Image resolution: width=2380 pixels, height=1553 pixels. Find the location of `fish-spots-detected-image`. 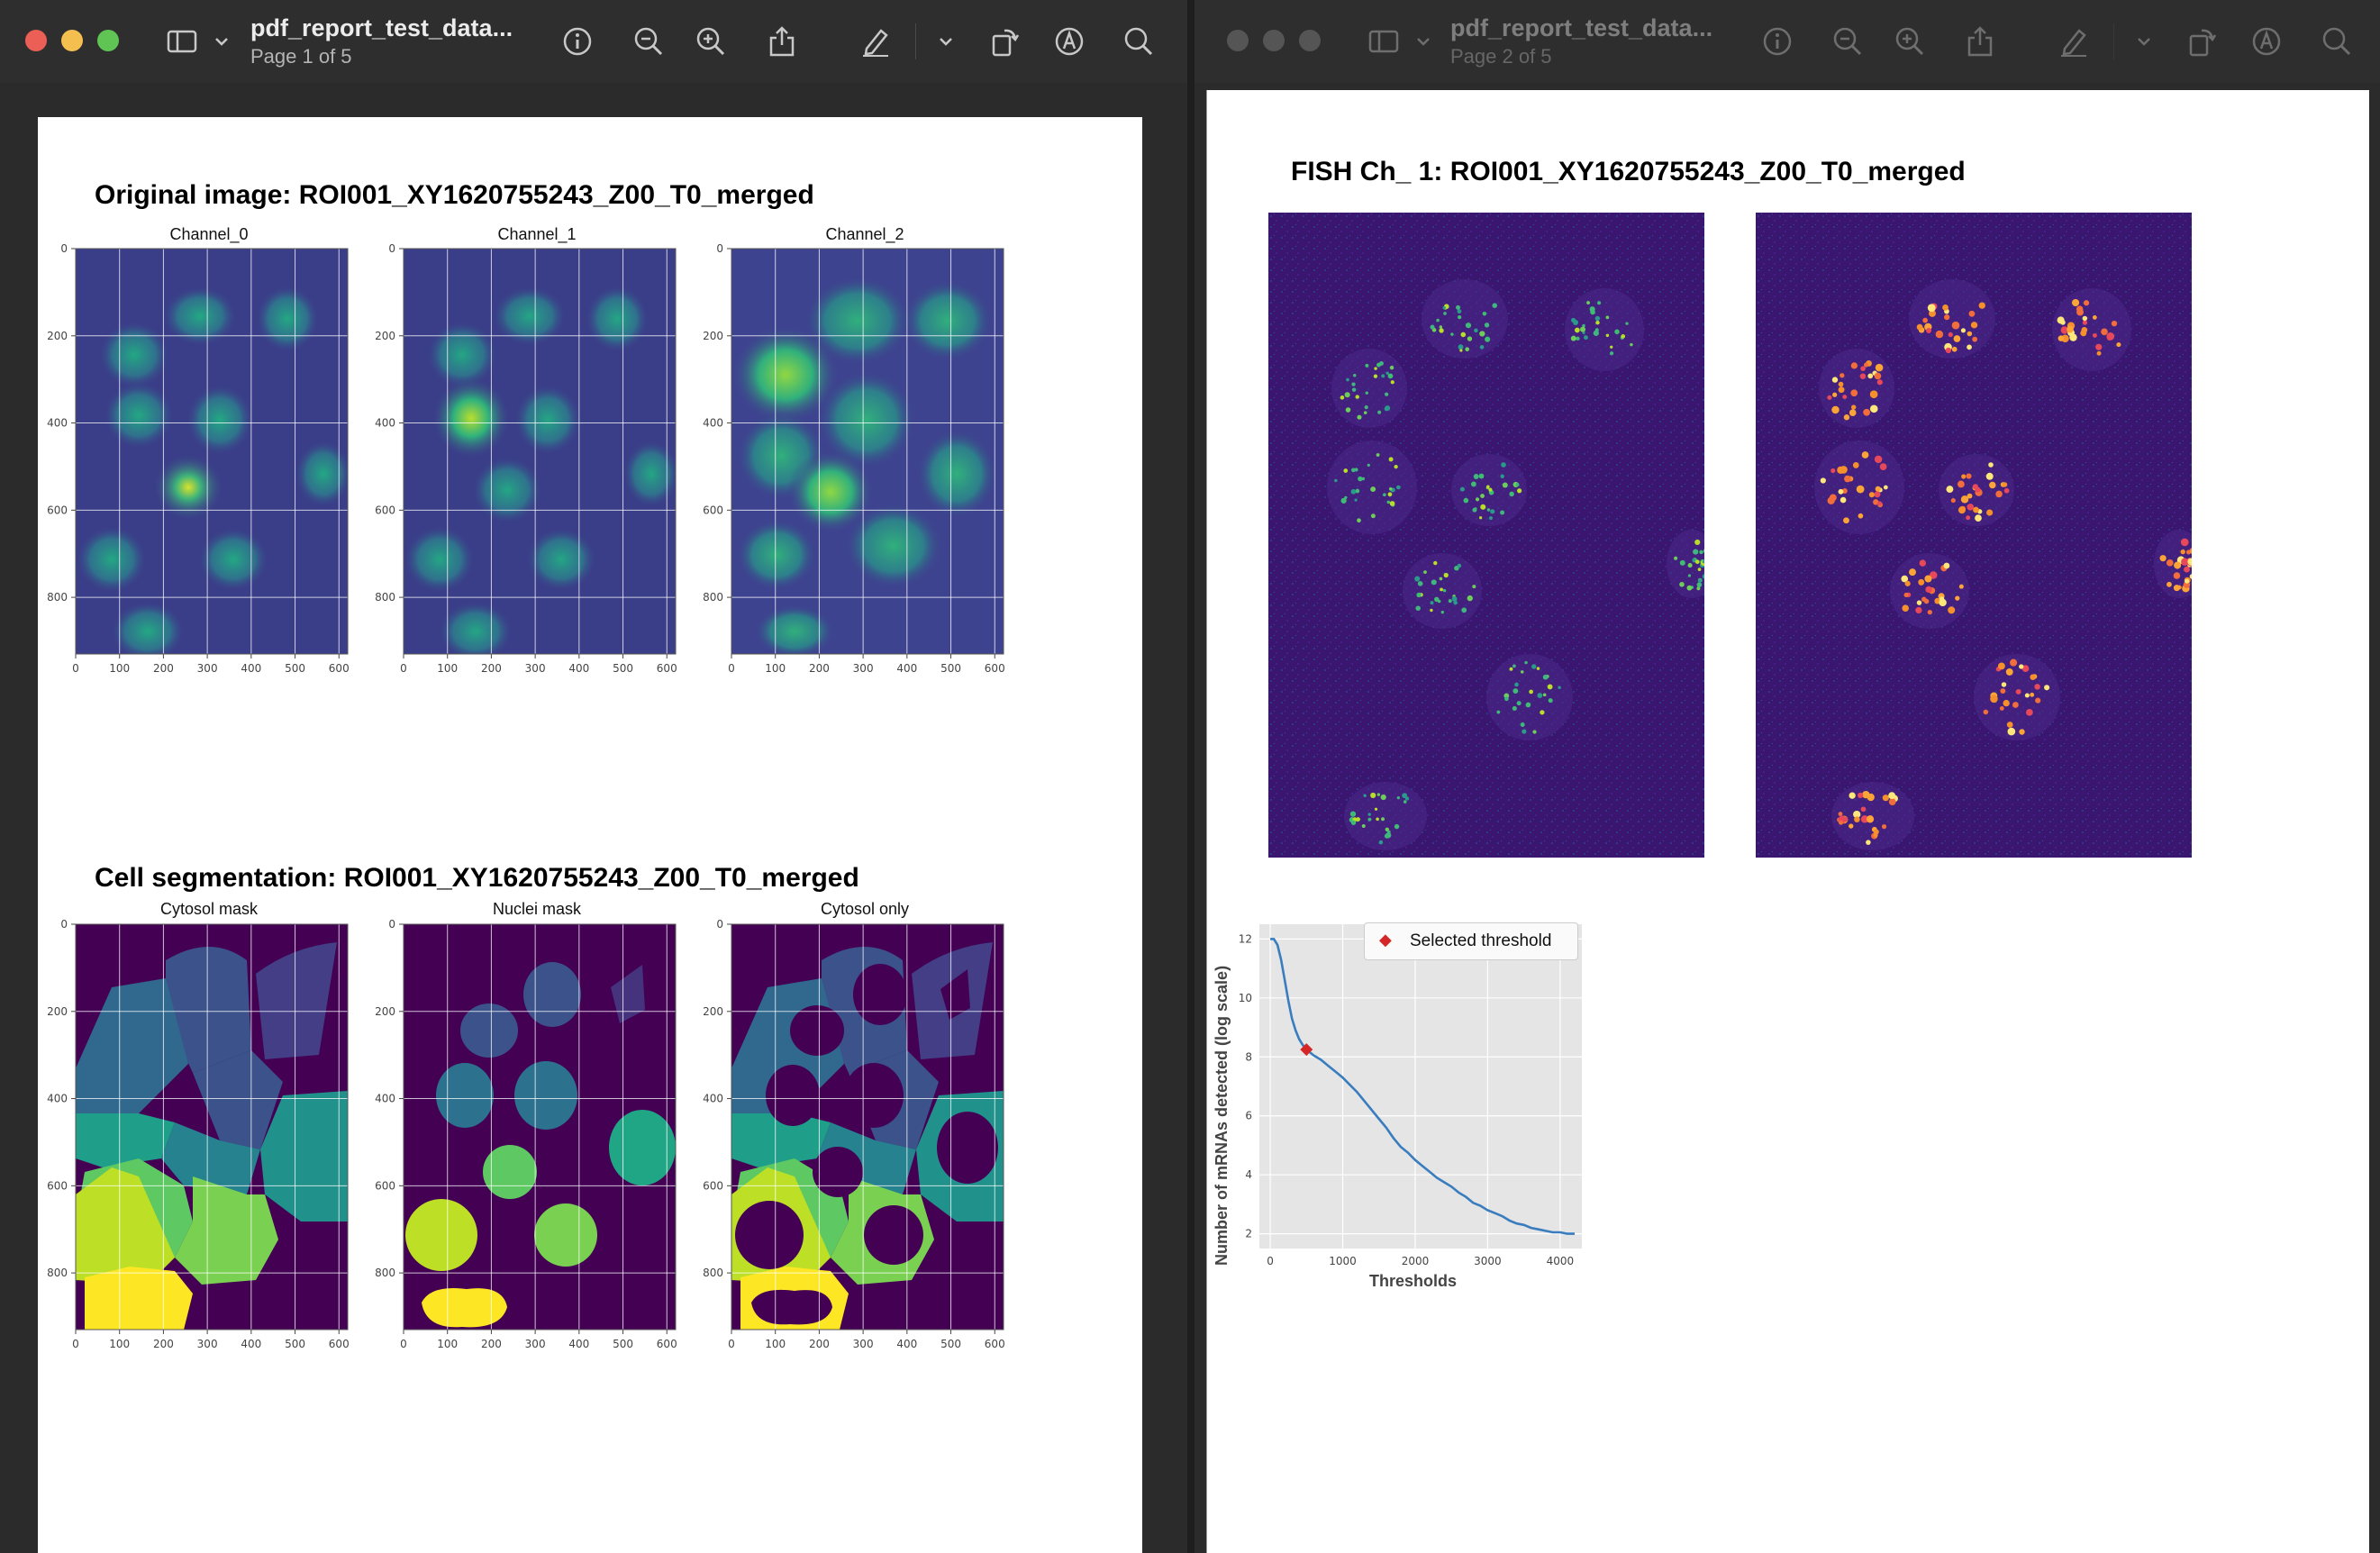

fish-spots-detected-image is located at coordinates (1974, 535).